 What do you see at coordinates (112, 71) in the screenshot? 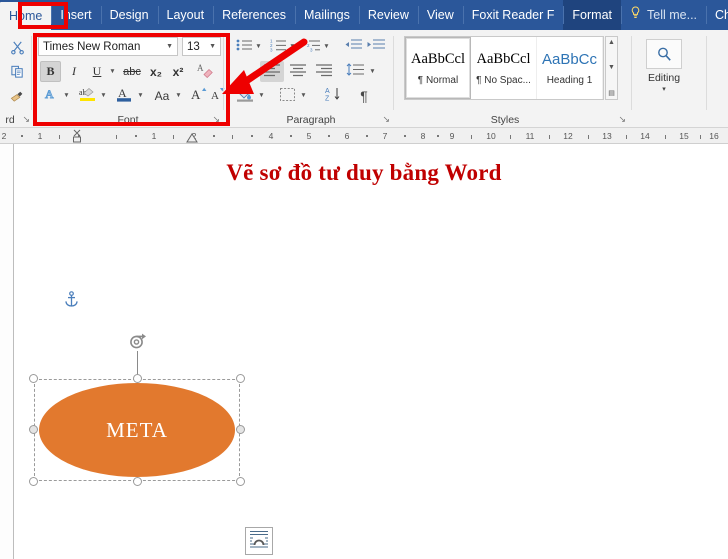
I see `underline-dropdown: ▼` at bounding box center [112, 71].